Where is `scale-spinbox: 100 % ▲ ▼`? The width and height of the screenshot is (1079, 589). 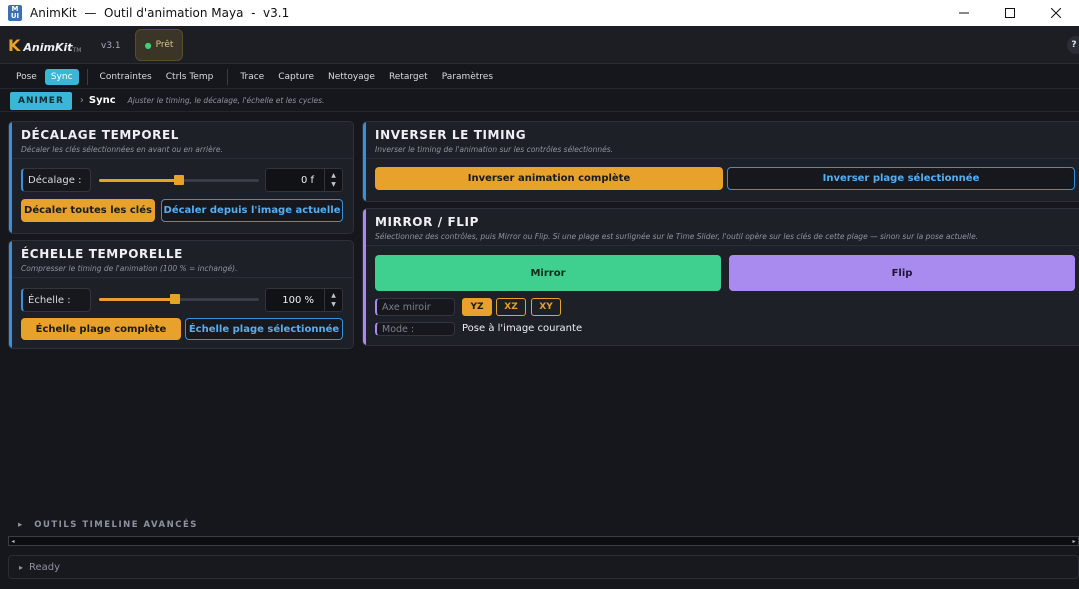
scale-spinbox: 100 % ▲ ▼ is located at coordinates (304, 300).